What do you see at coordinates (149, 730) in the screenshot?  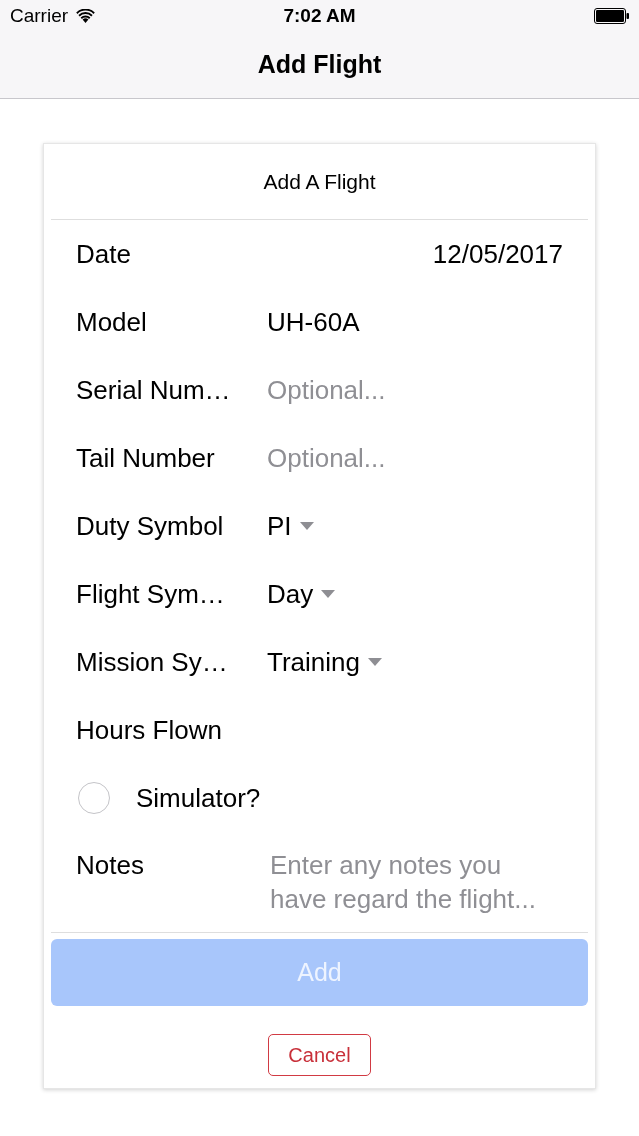 I see `field-label: Hours Flown` at bounding box center [149, 730].